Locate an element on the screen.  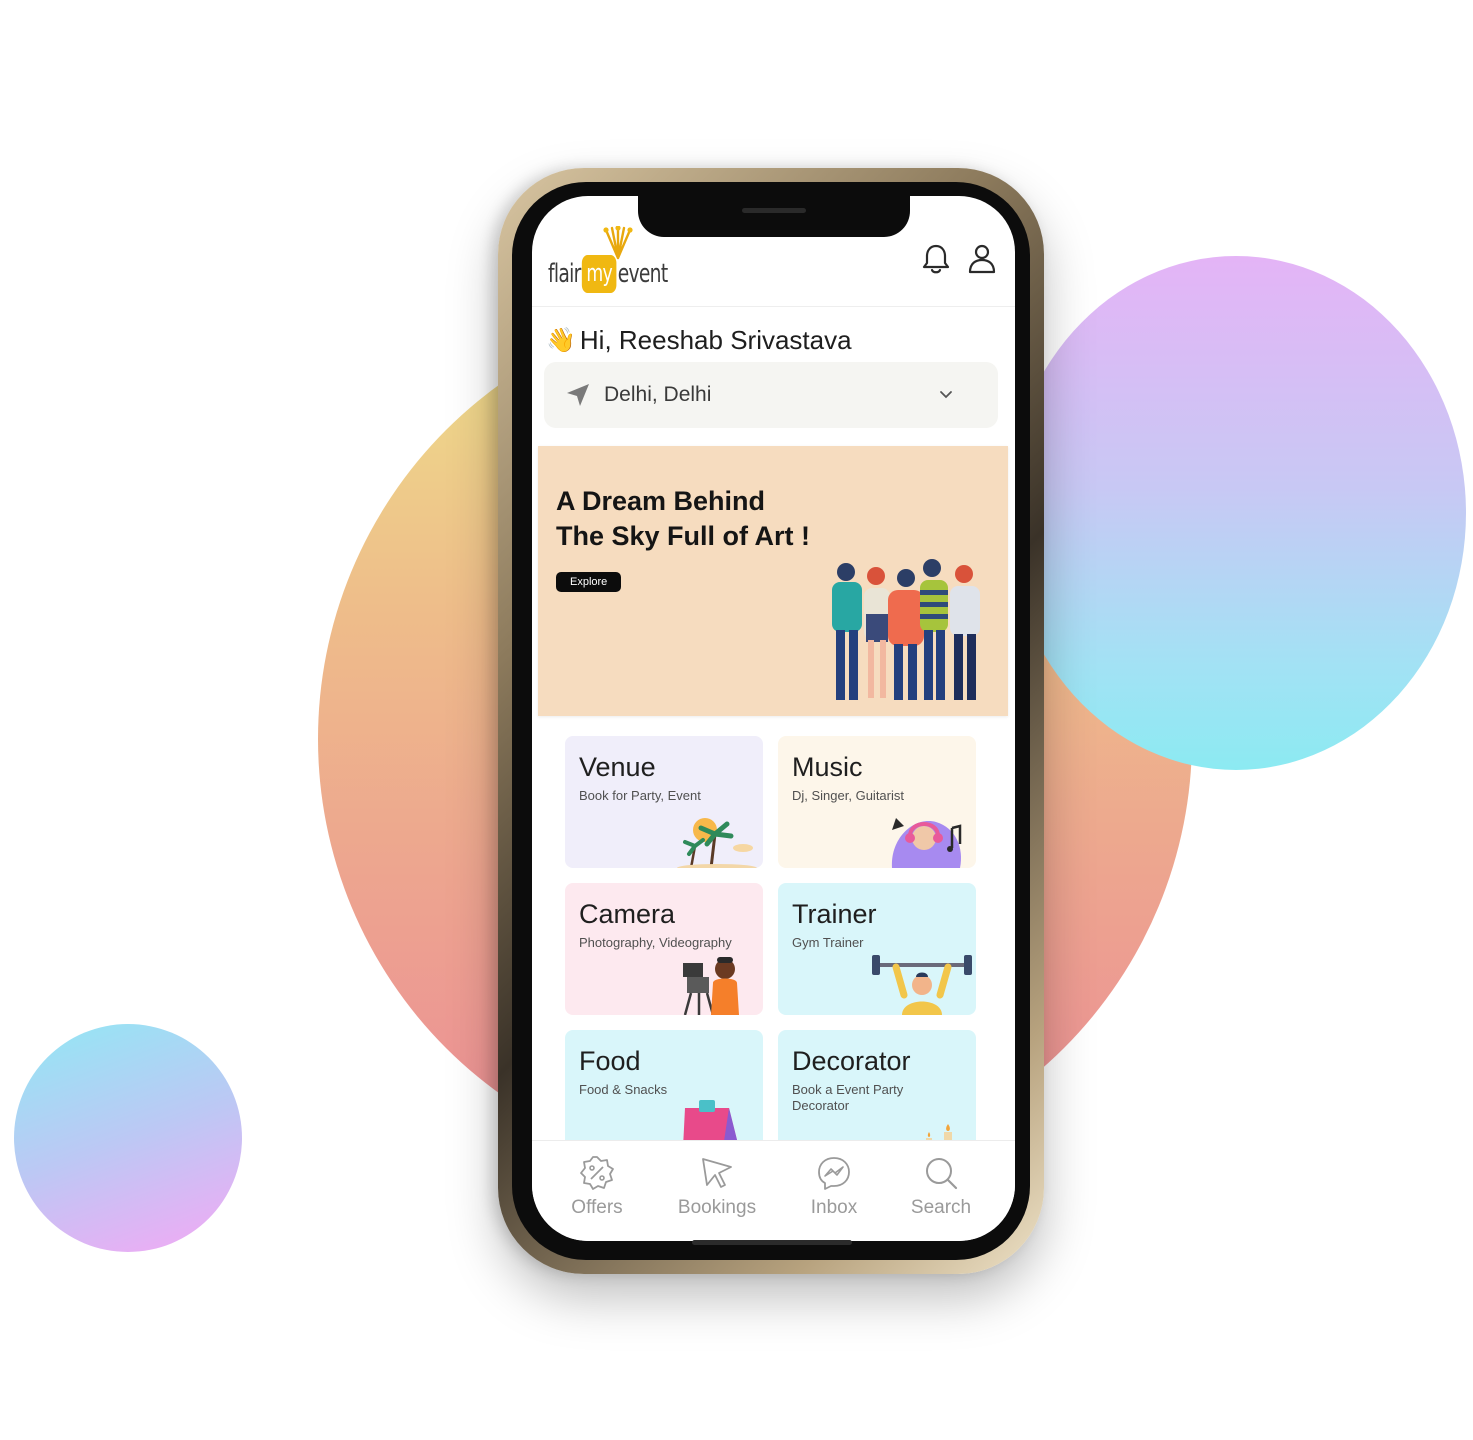
category-venue: Venue Book for Party, Event is located at coordinates (664, 802).